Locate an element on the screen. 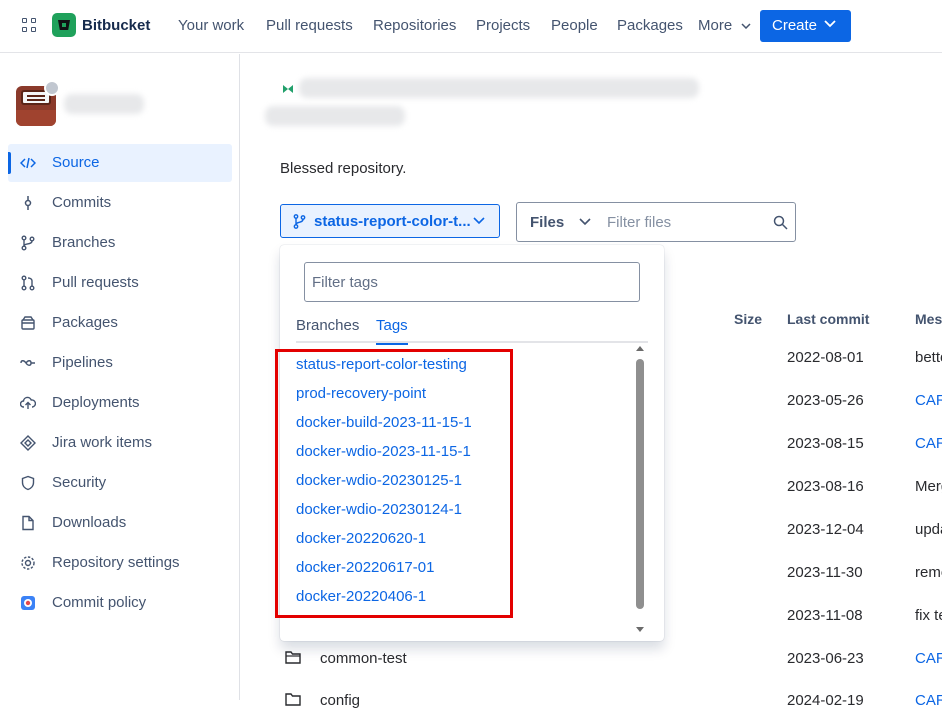  sidebar-item-deployments: Deployments is located at coordinates (120, 403).